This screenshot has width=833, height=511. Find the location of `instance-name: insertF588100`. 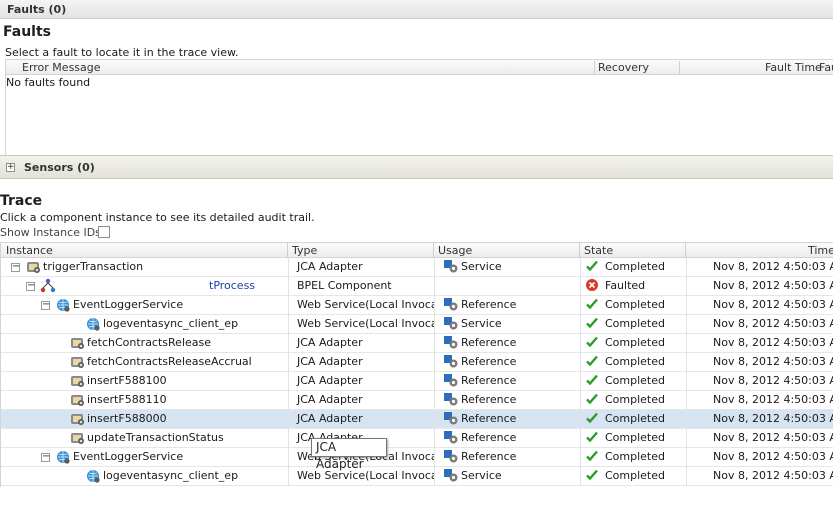

instance-name: insertF588100 is located at coordinates (127, 381).